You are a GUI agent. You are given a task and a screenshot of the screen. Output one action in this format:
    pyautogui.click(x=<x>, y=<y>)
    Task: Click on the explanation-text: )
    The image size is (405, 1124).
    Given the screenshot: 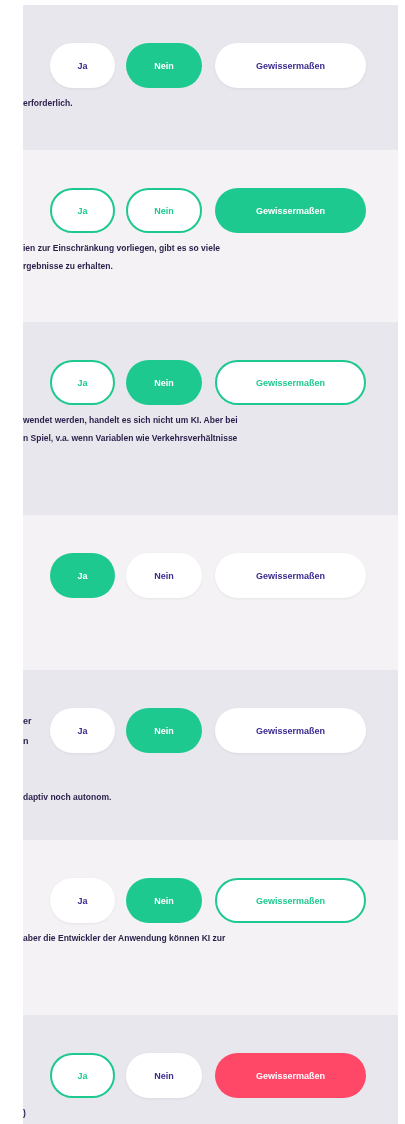 What is the action you would take?
    pyautogui.click(x=25, y=1113)
    